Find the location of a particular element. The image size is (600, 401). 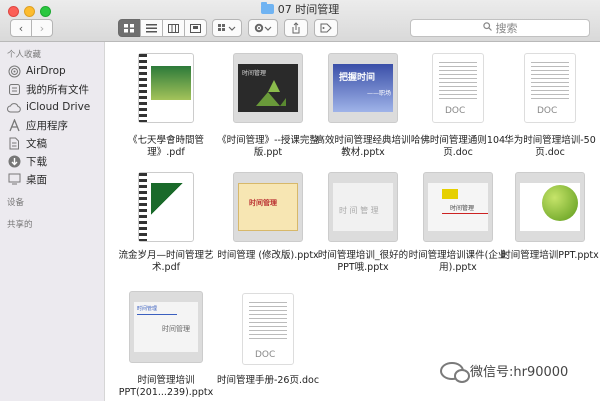

file-item: 时间管理 时间管理 (修改版).pptx is located at coordinates (268, 224).